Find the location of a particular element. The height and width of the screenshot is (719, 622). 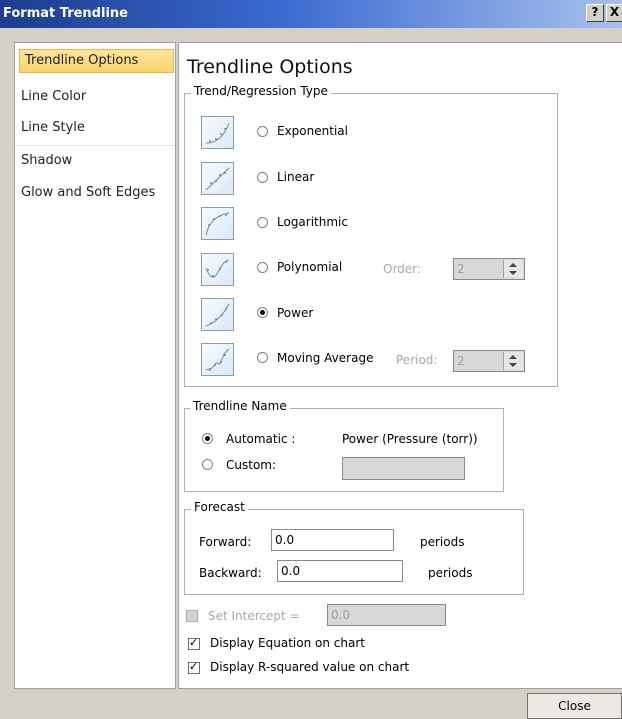

order-spin-buttons is located at coordinates (513, 269).